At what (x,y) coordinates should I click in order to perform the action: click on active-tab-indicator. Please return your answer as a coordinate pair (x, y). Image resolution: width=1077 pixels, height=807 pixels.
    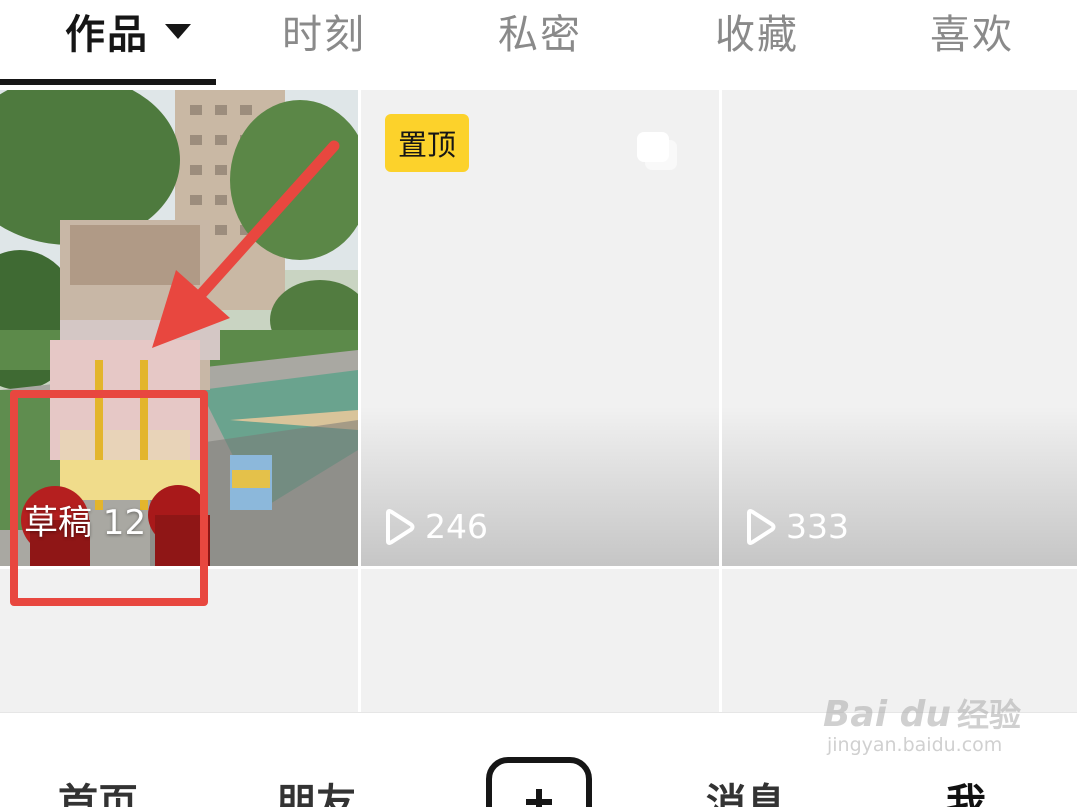
    Looking at the image, I should click on (108, 82).